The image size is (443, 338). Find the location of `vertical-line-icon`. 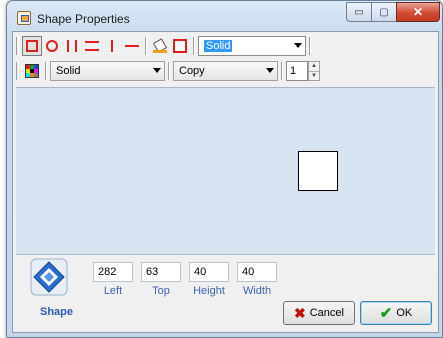

vertical-line-icon is located at coordinates (112, 46).